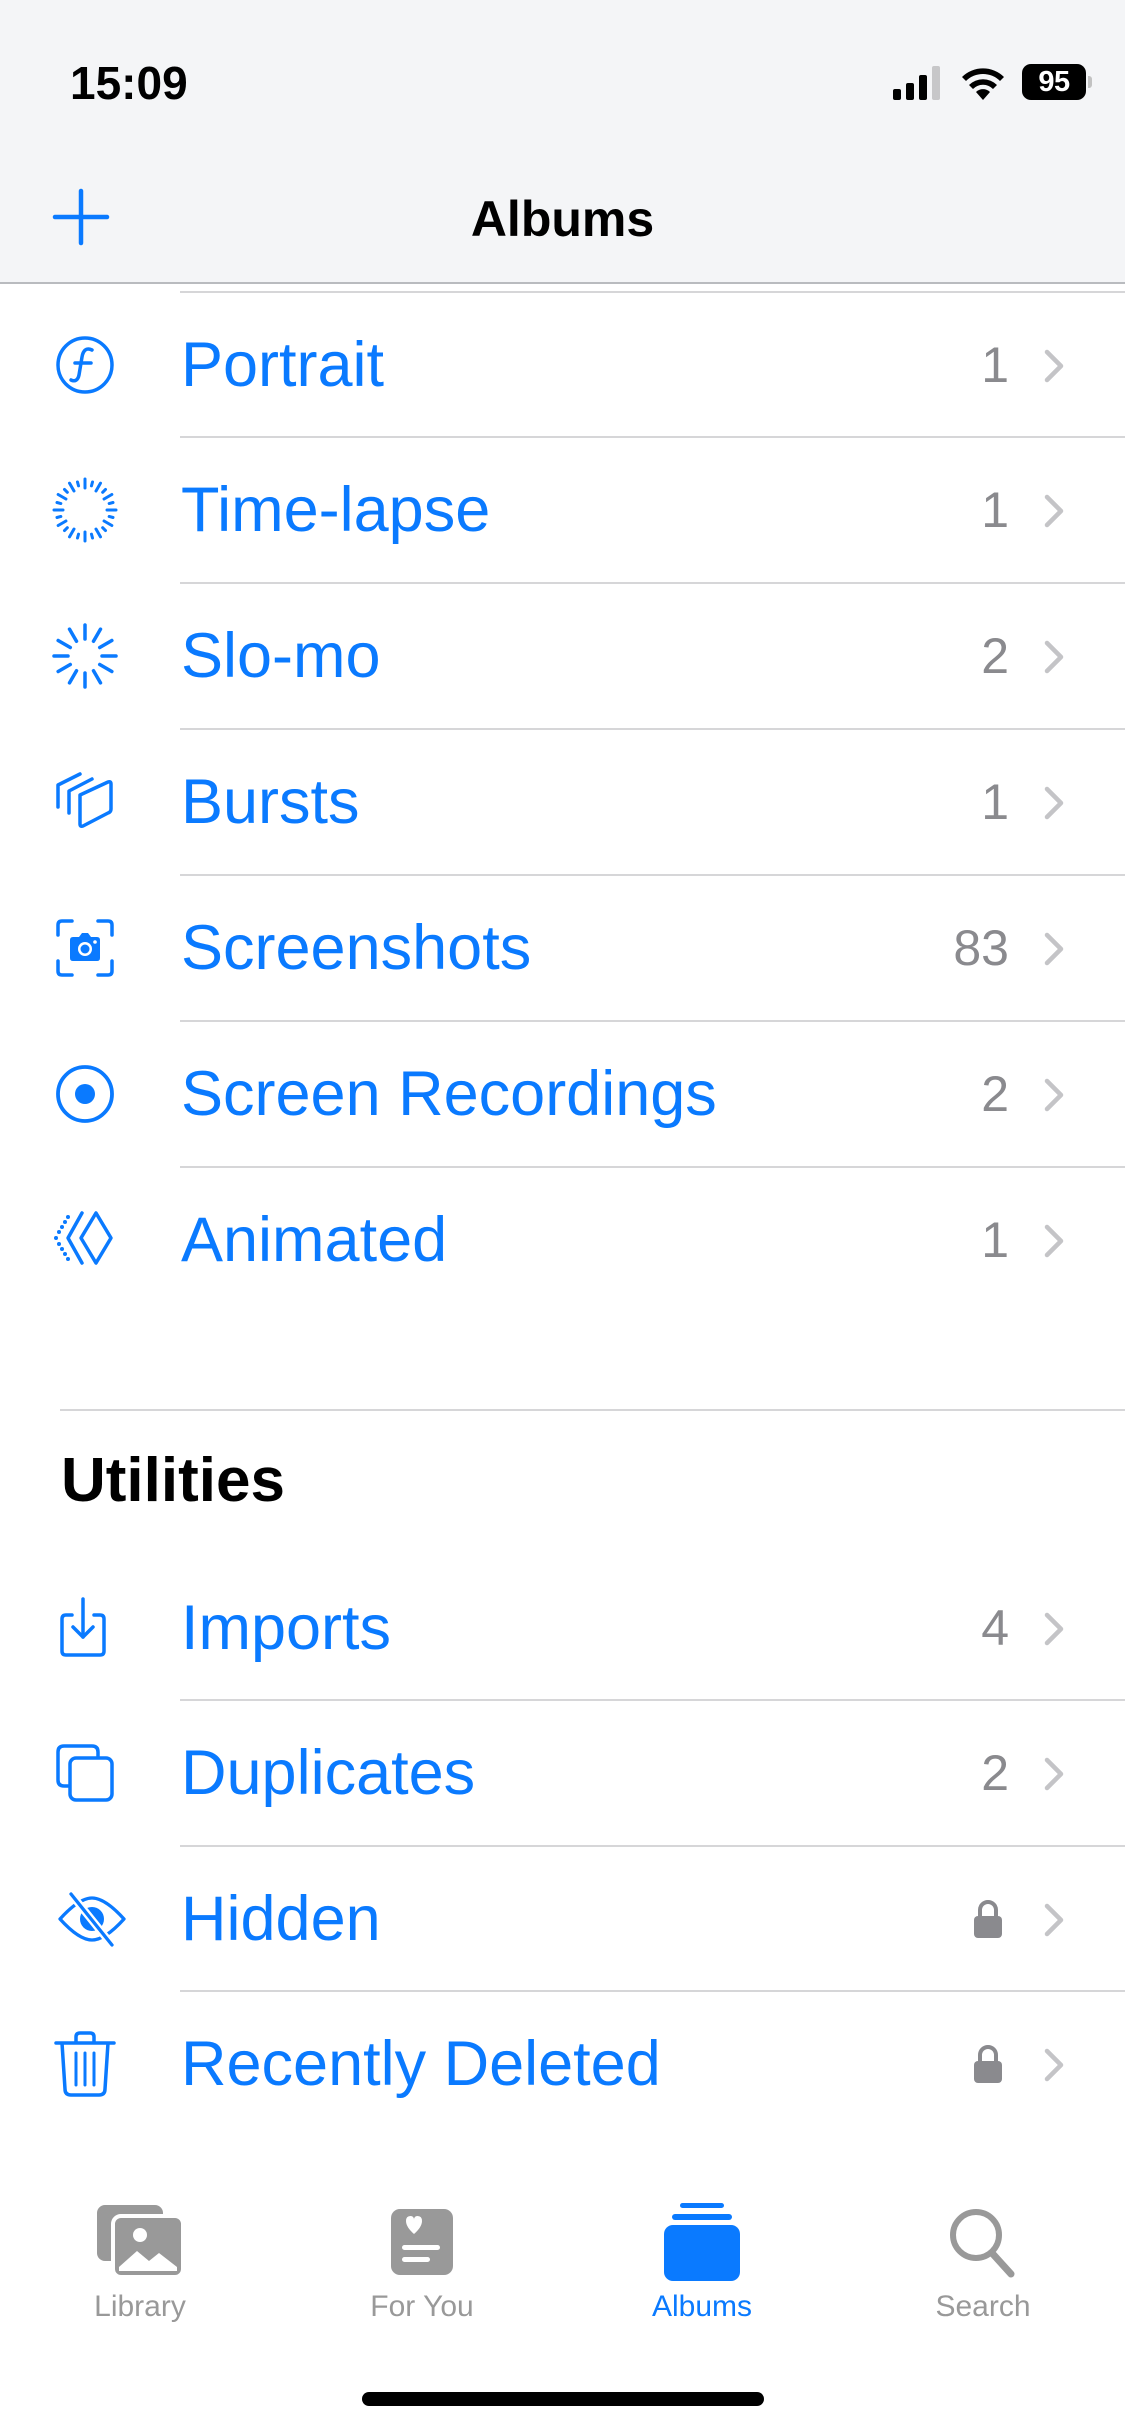 This screenshot has height=2436, width=1125. What do you see at coordinates (129, 83) in the screenshot?
I see `status-time: 15:09` at bounding box center [129, 83].